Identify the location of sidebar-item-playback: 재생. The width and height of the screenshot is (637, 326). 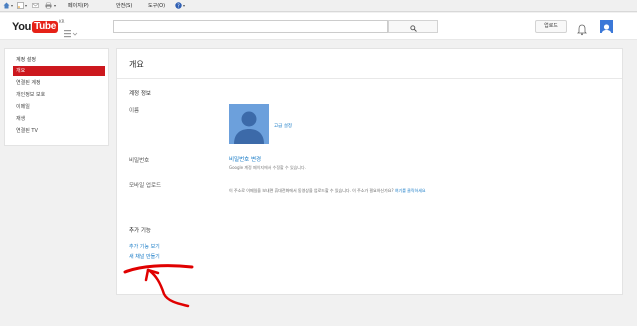
(59, 119).